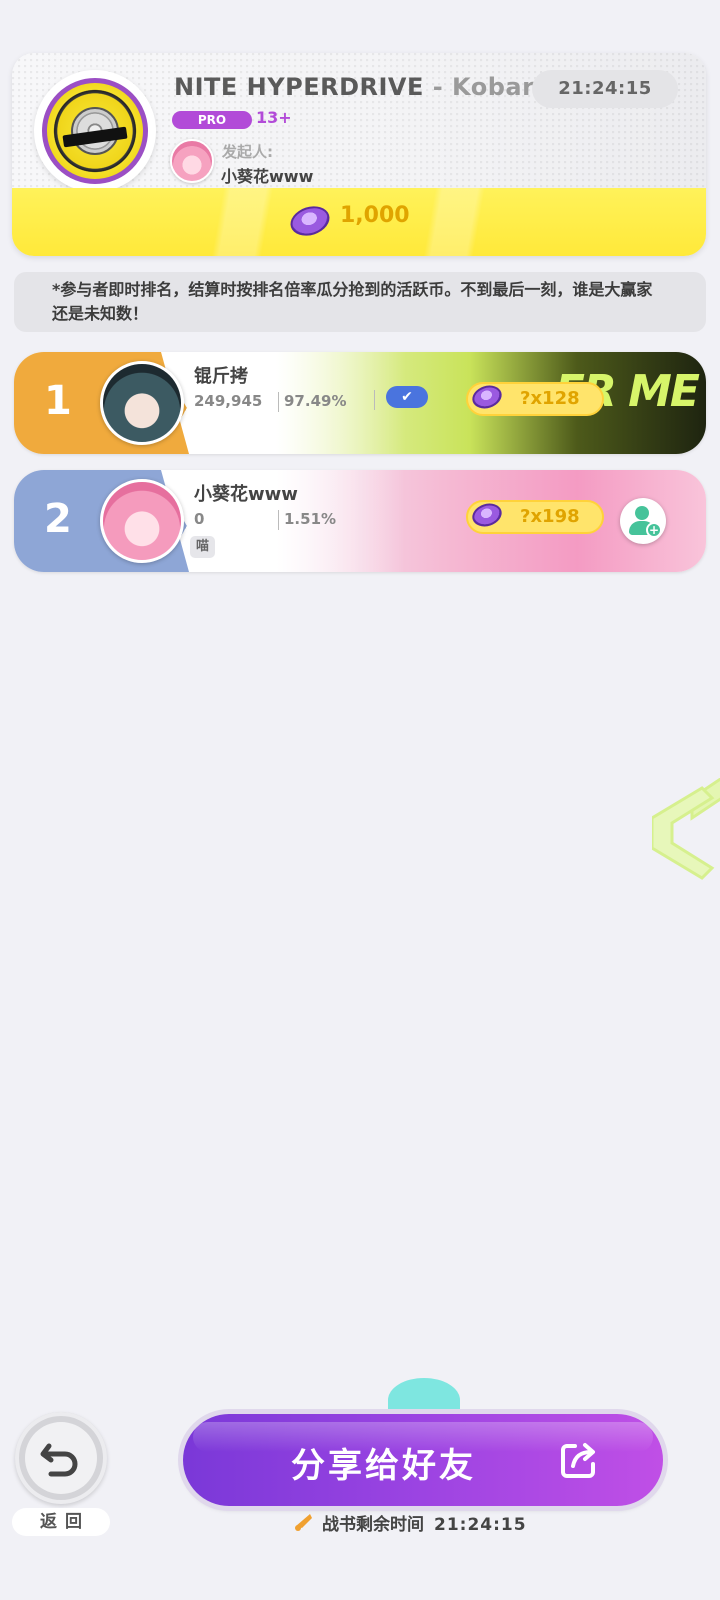 The width and height of the screenshot is (720, 1600). I want to click on difficulty-level: 13+, so click(274, 117).